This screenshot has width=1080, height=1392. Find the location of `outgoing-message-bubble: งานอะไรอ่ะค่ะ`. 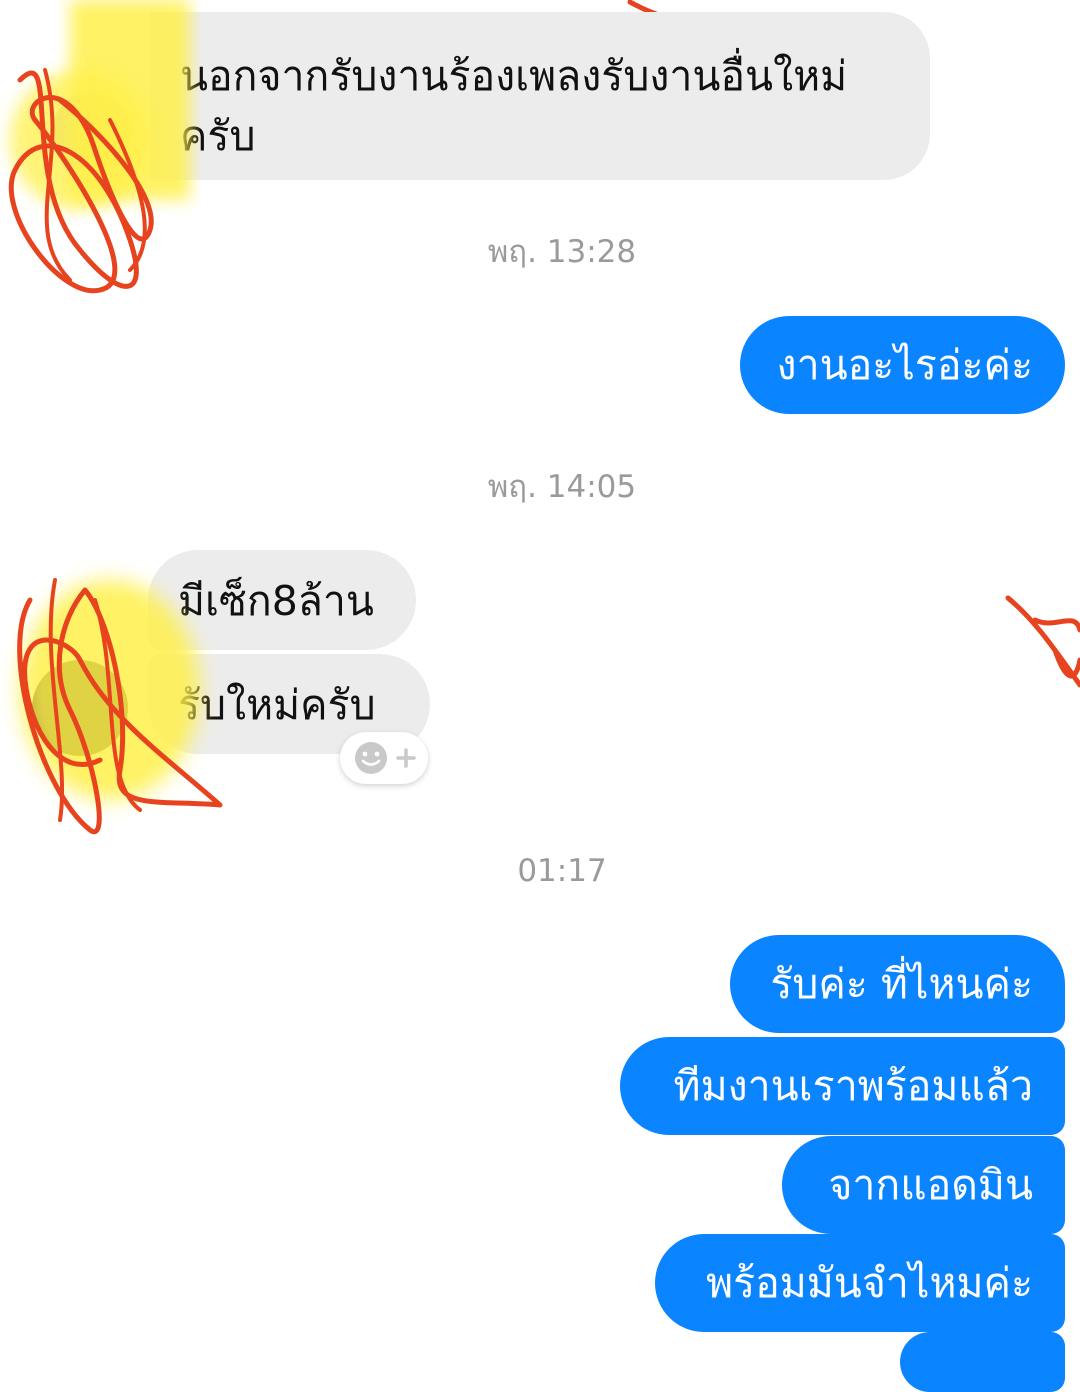

outgoing-message-bubble: งานอะไรอ่ะค่ะ is located at coordinates (902, 365).